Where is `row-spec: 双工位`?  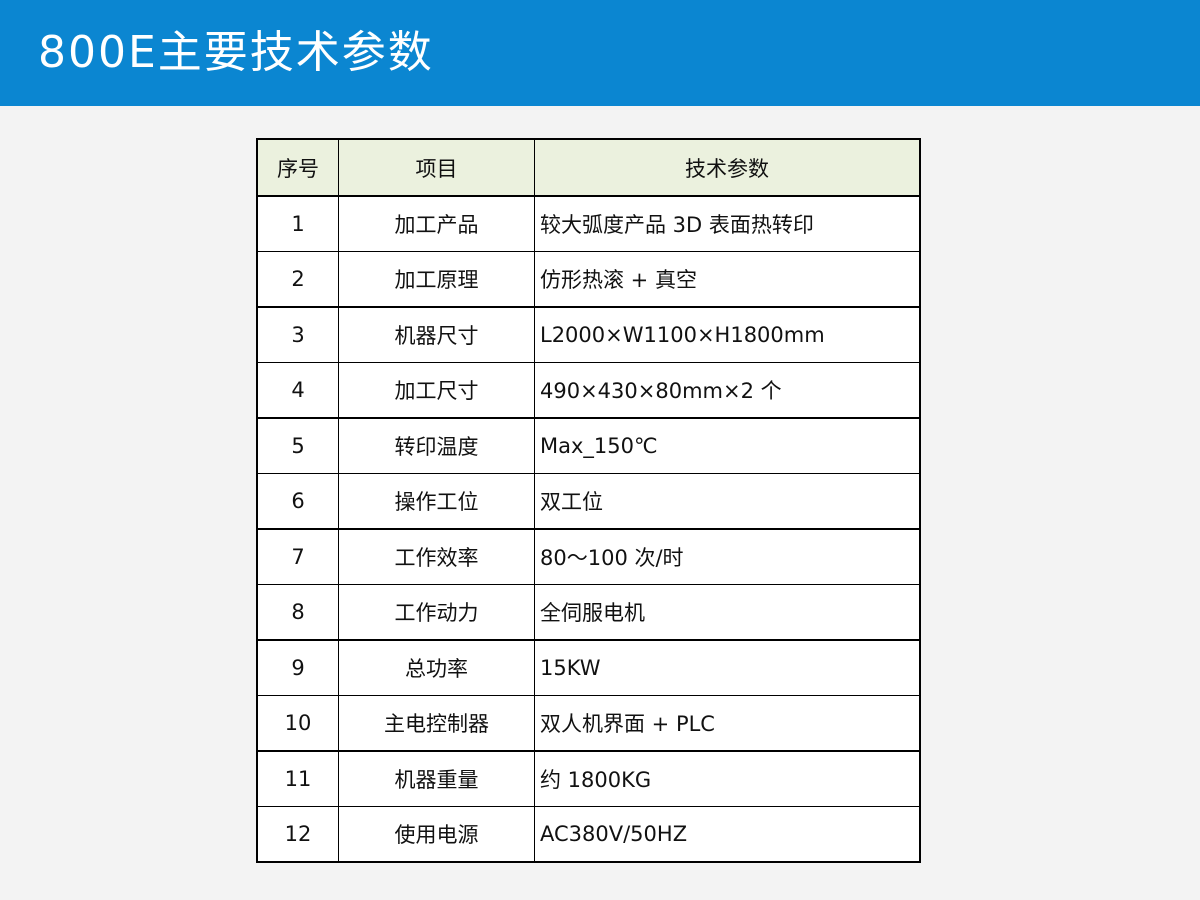 row-spec: 双工位 is located at coordinates (727, 501).